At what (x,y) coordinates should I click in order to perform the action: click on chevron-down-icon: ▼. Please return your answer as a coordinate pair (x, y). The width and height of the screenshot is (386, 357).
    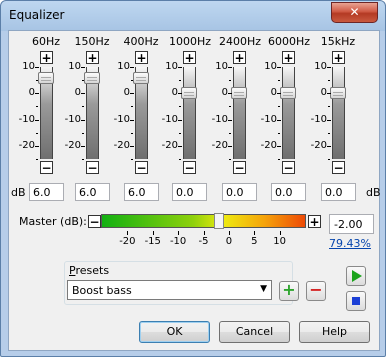
    Looking at the image, I should click on (263, 289).